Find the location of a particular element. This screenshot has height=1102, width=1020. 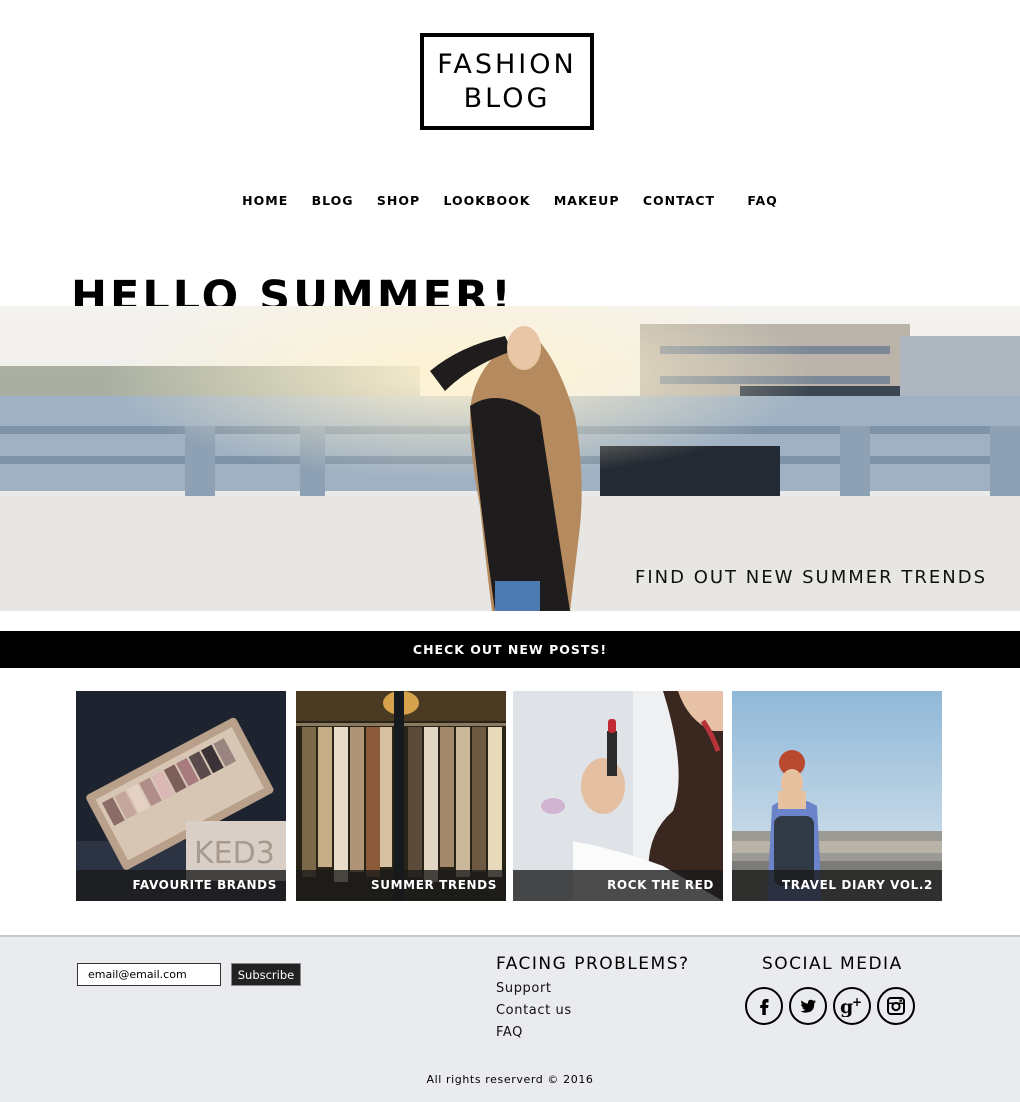

nav-lookbook: LOOKBOOK is located at coordinates (487, 200).